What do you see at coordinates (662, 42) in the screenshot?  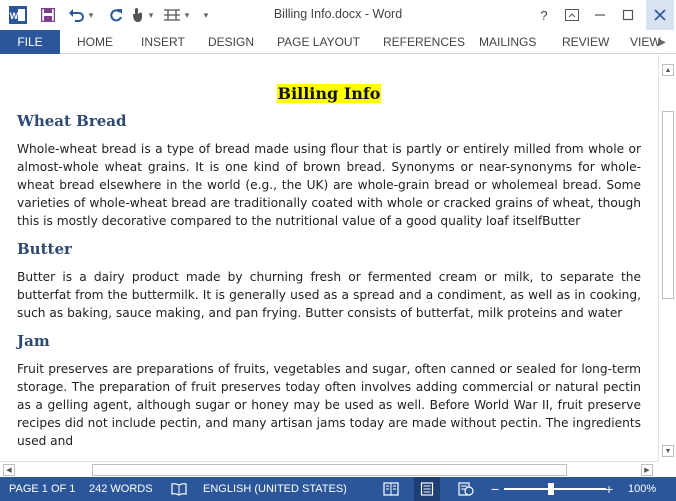 I see `ribbon-scroll-right-icon: ▶` at bounding box center [662, 42].